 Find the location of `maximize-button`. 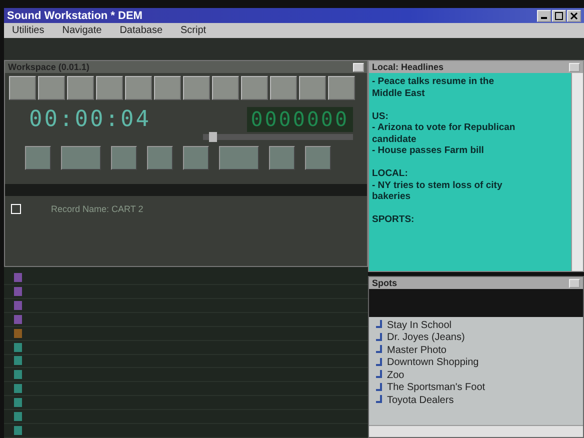

maximize-button is located at coordinates (559, 16).